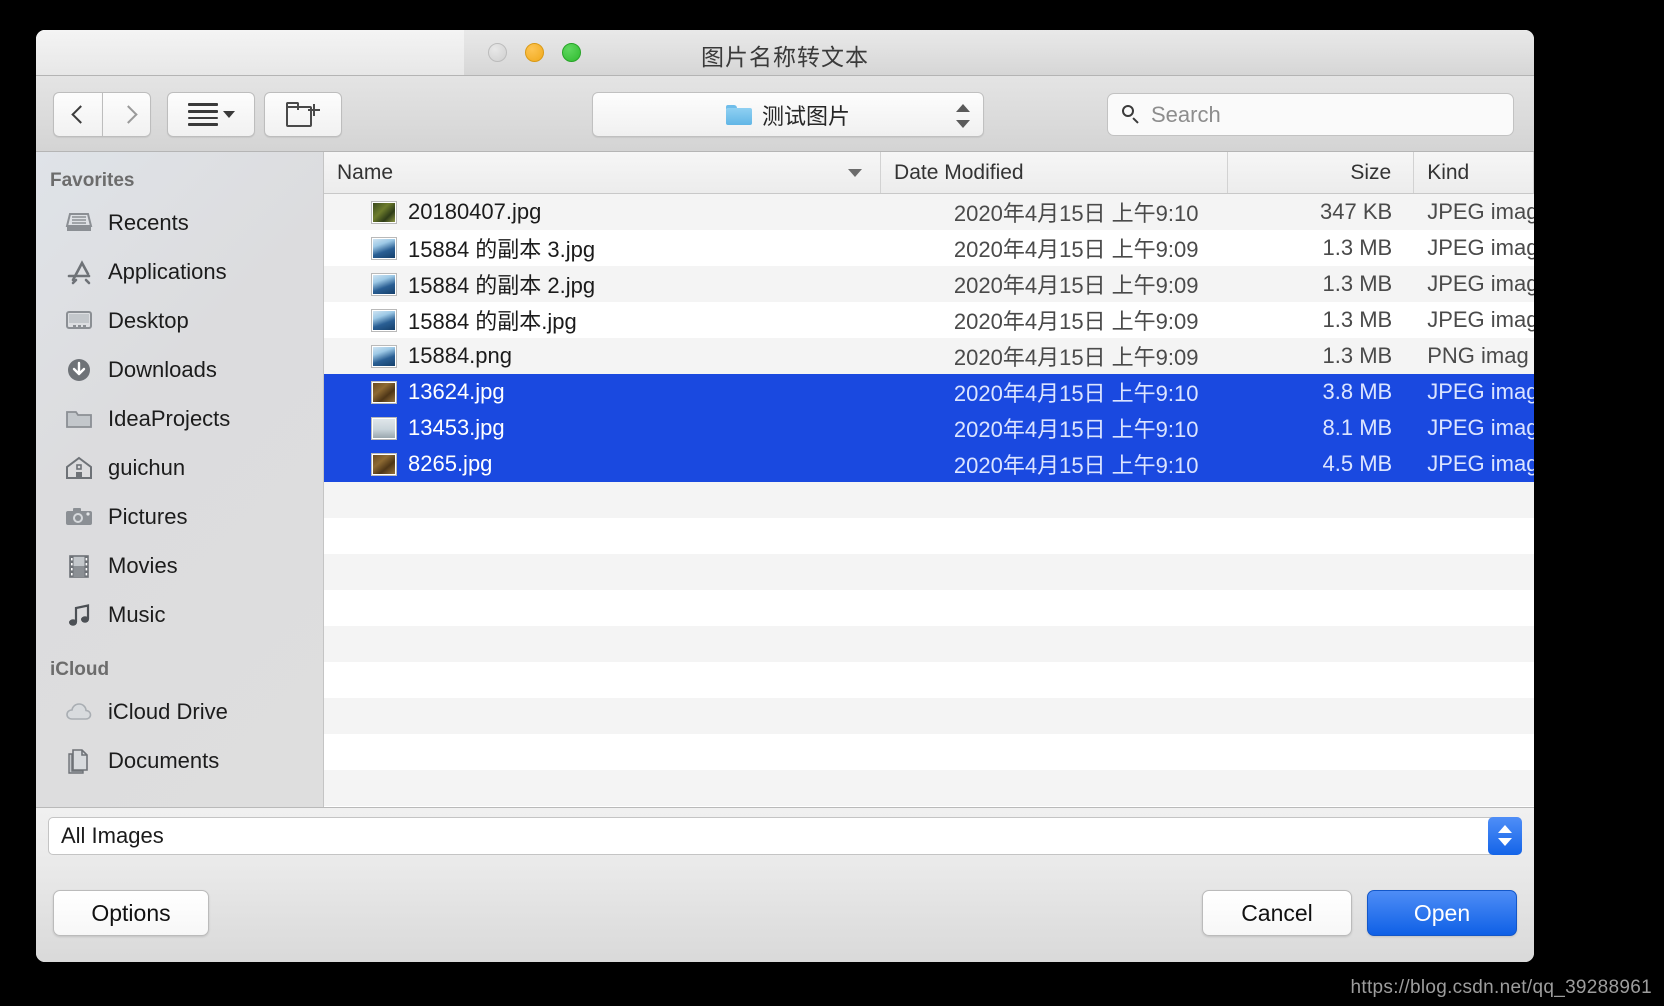  I want to click on sidebar-item-ideaprojects: IdeaProjects, so click(179, 418).